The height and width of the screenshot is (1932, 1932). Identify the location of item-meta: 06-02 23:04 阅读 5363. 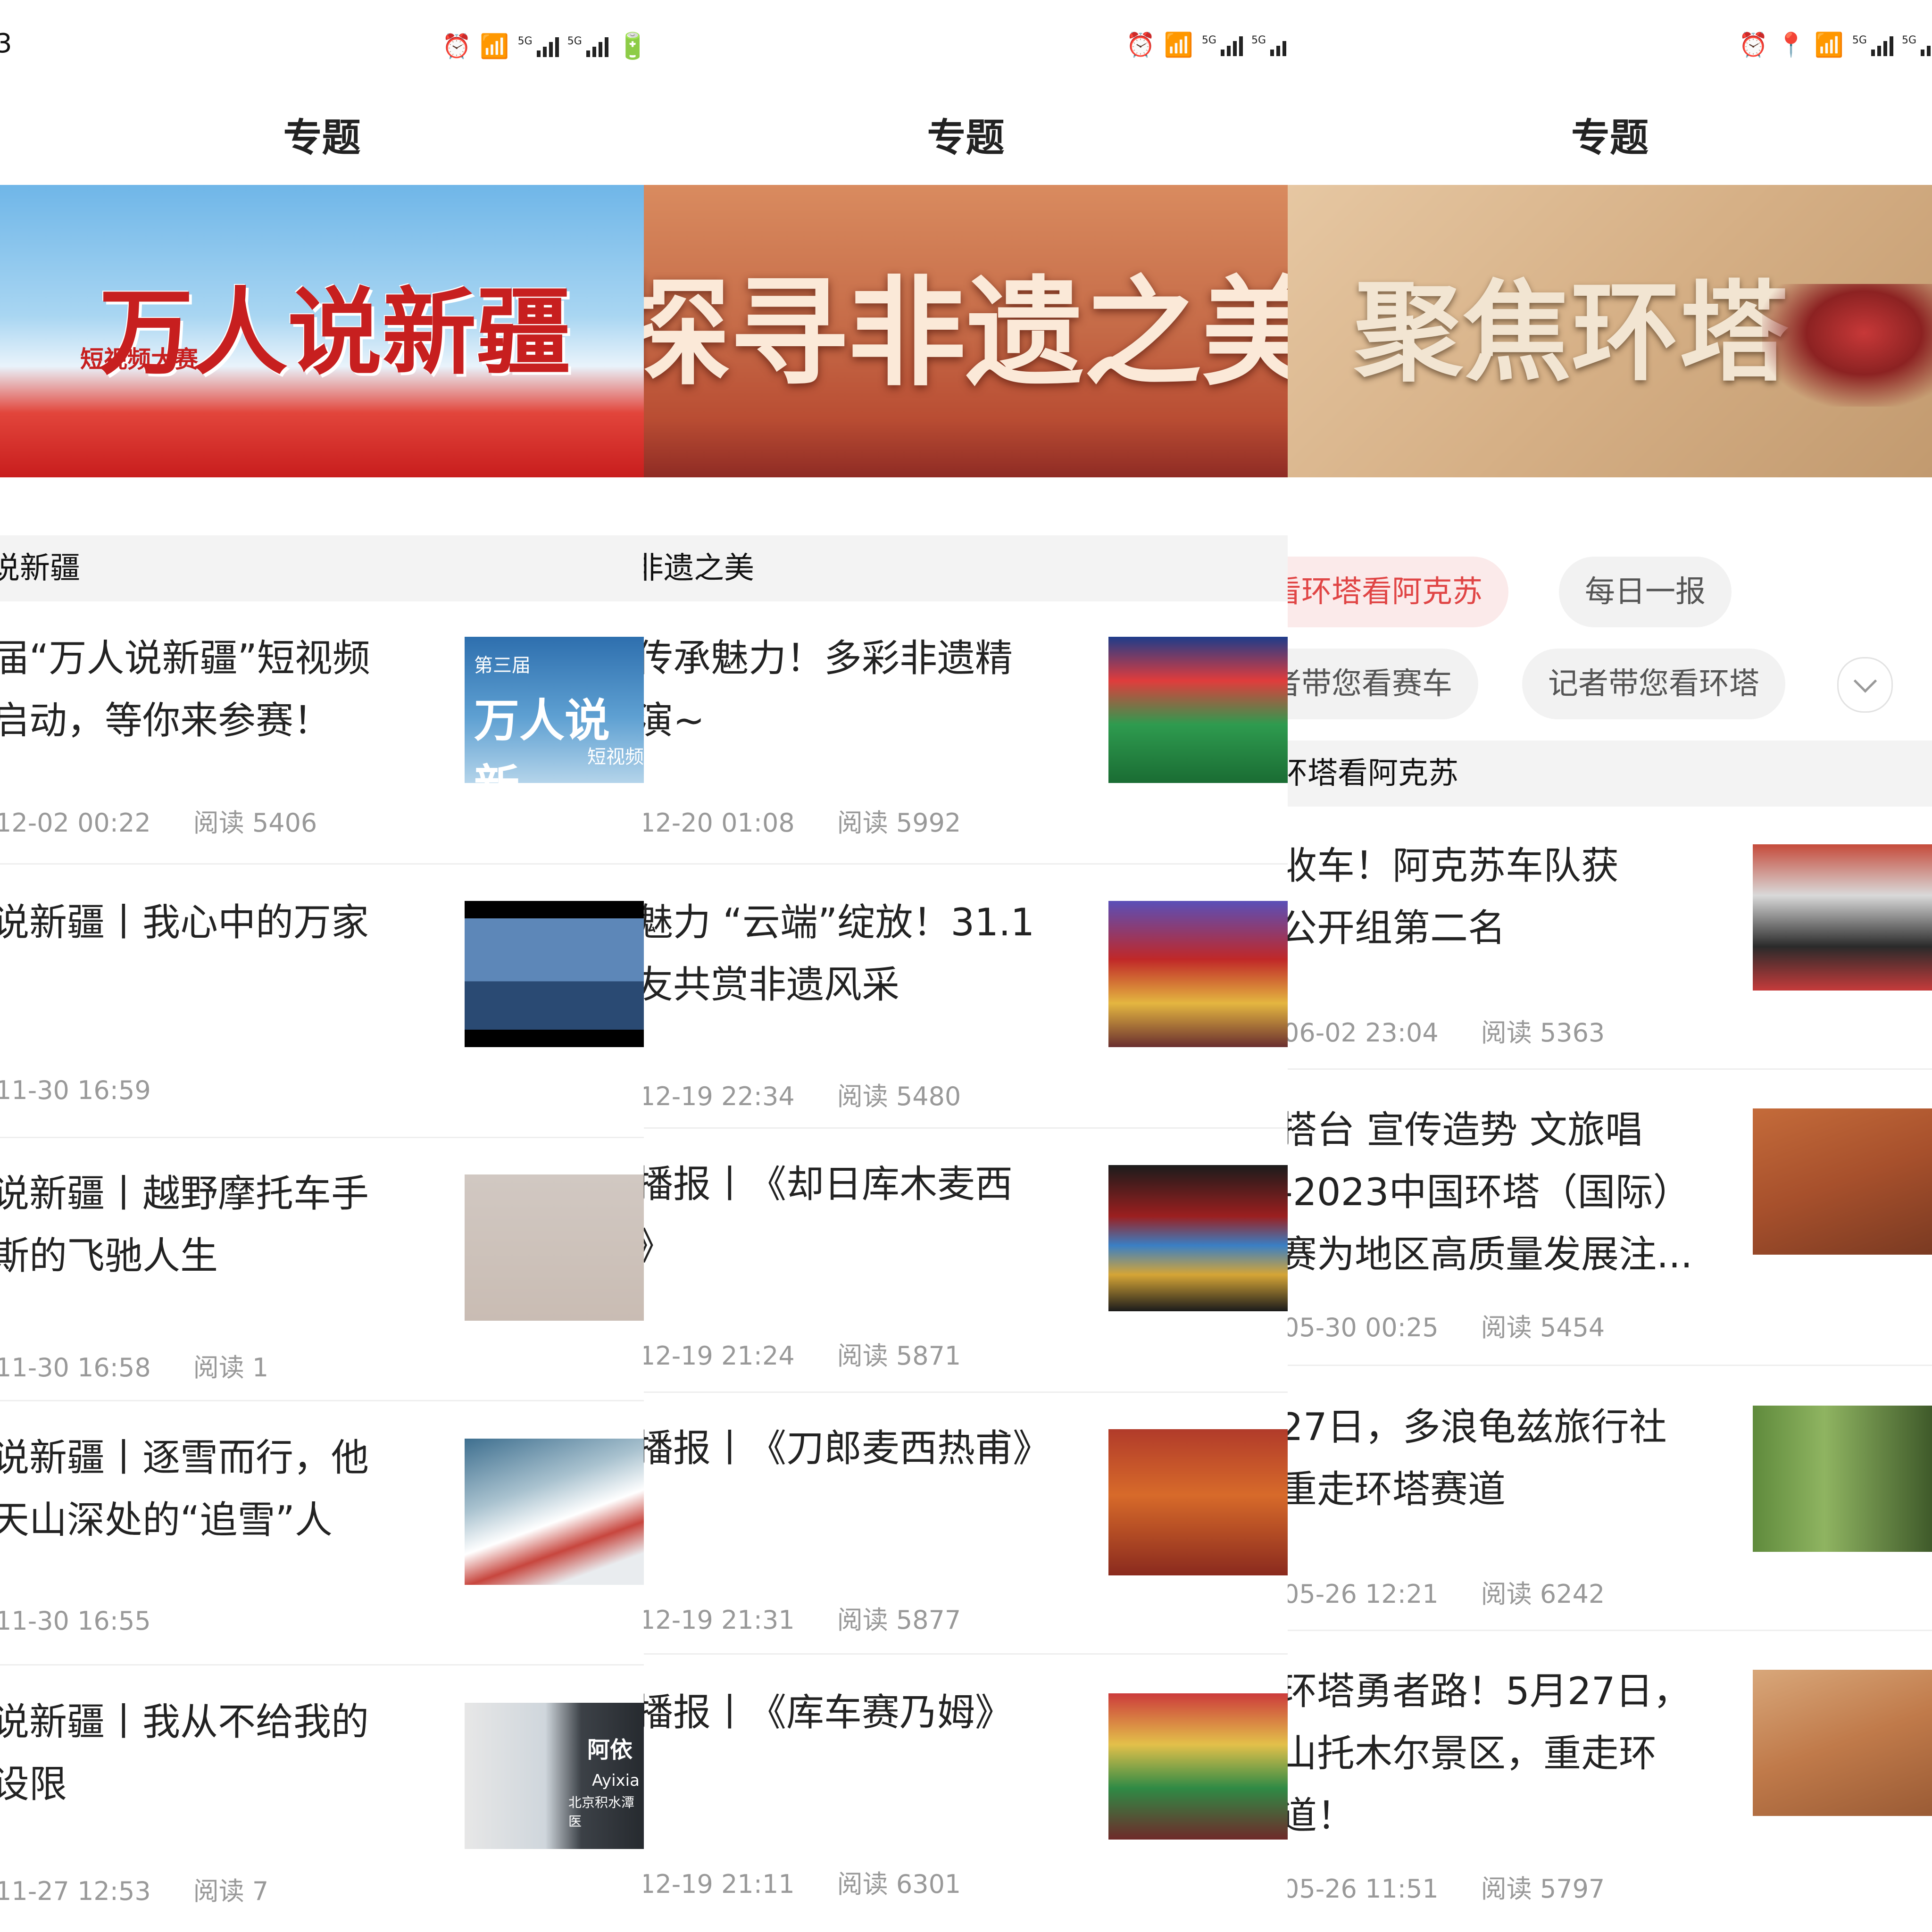
(1446, 1033).